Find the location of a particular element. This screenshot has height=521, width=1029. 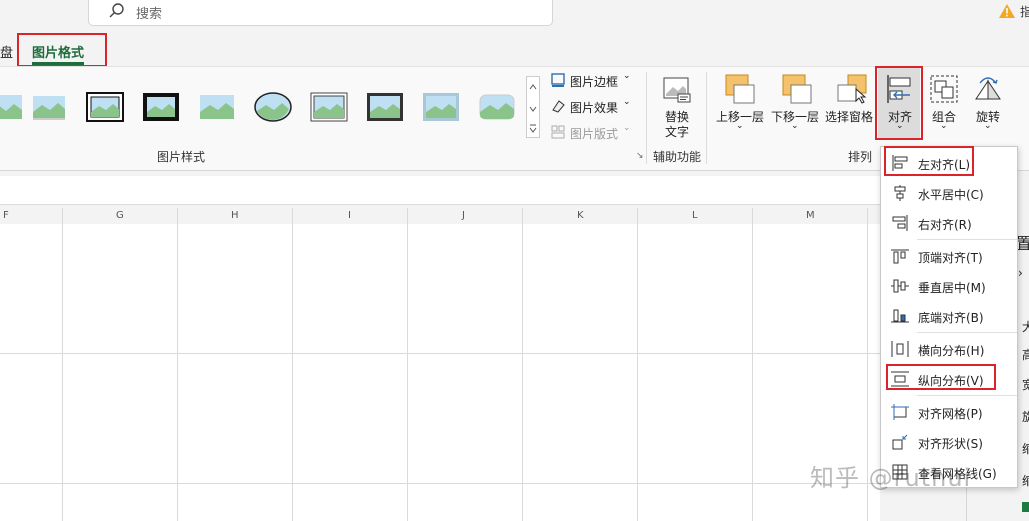

warning-text: 指 is located at coordinates (1024, 12).